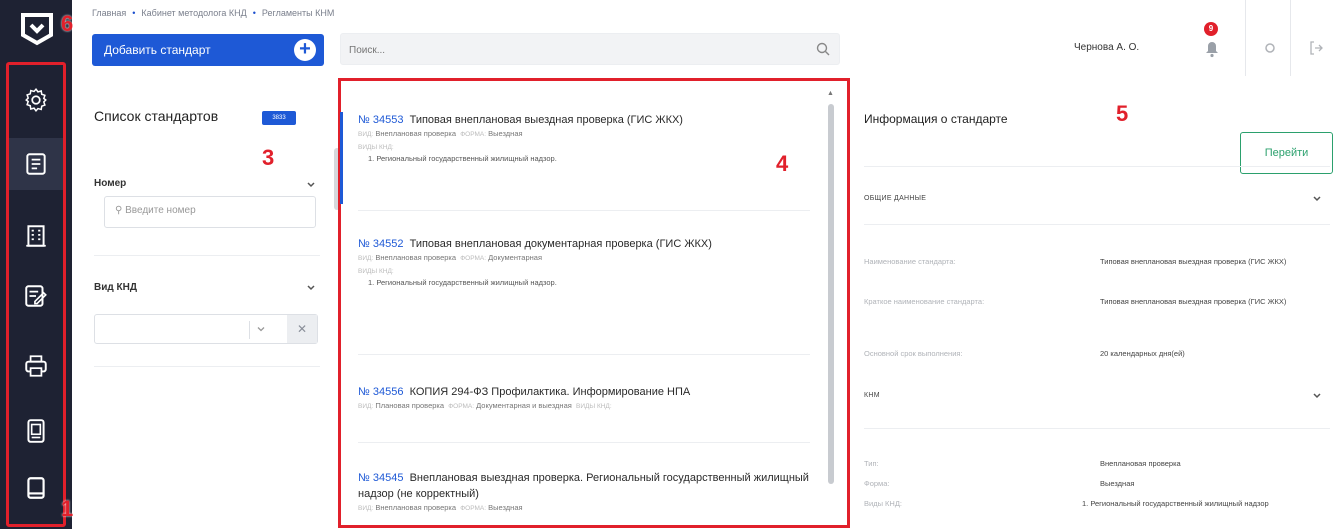 The height and width of the screenshot is (529, 1339). I want to click on knd-filter-label: Вид КНД, so click(115, 287).